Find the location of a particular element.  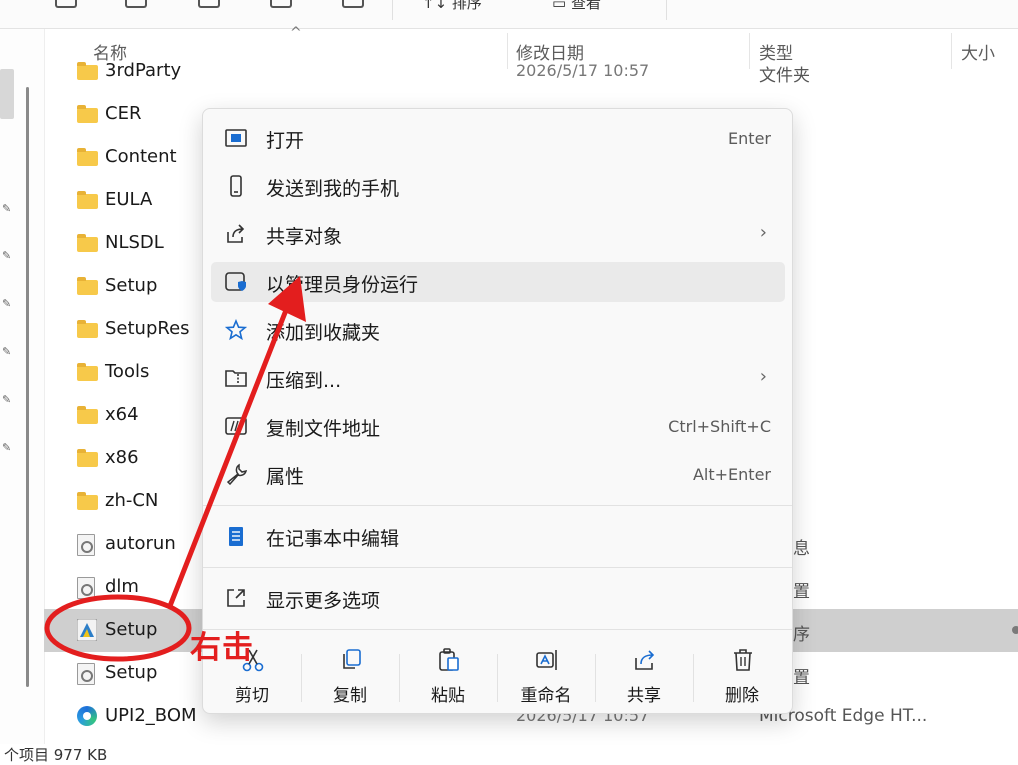

star-icon is located at coordinates (236, 330).